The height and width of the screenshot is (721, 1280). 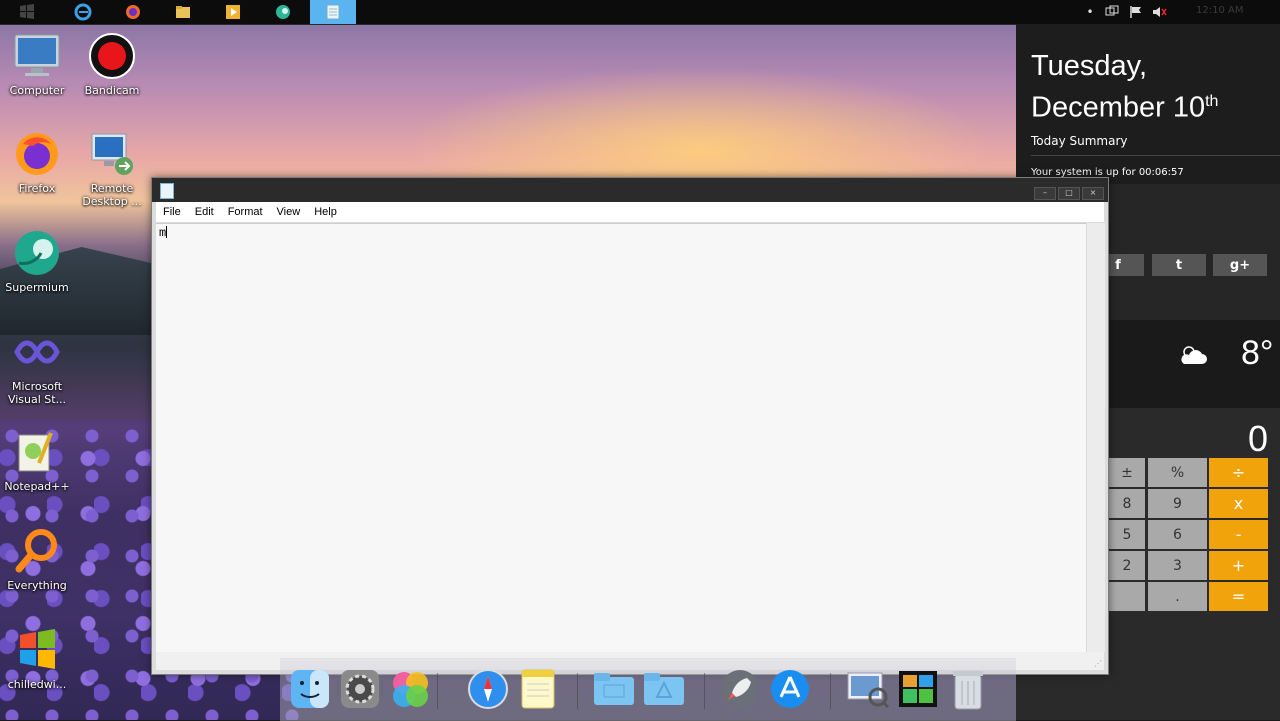 I want to click on temperature: 8°, so click(x=1257, y=353).